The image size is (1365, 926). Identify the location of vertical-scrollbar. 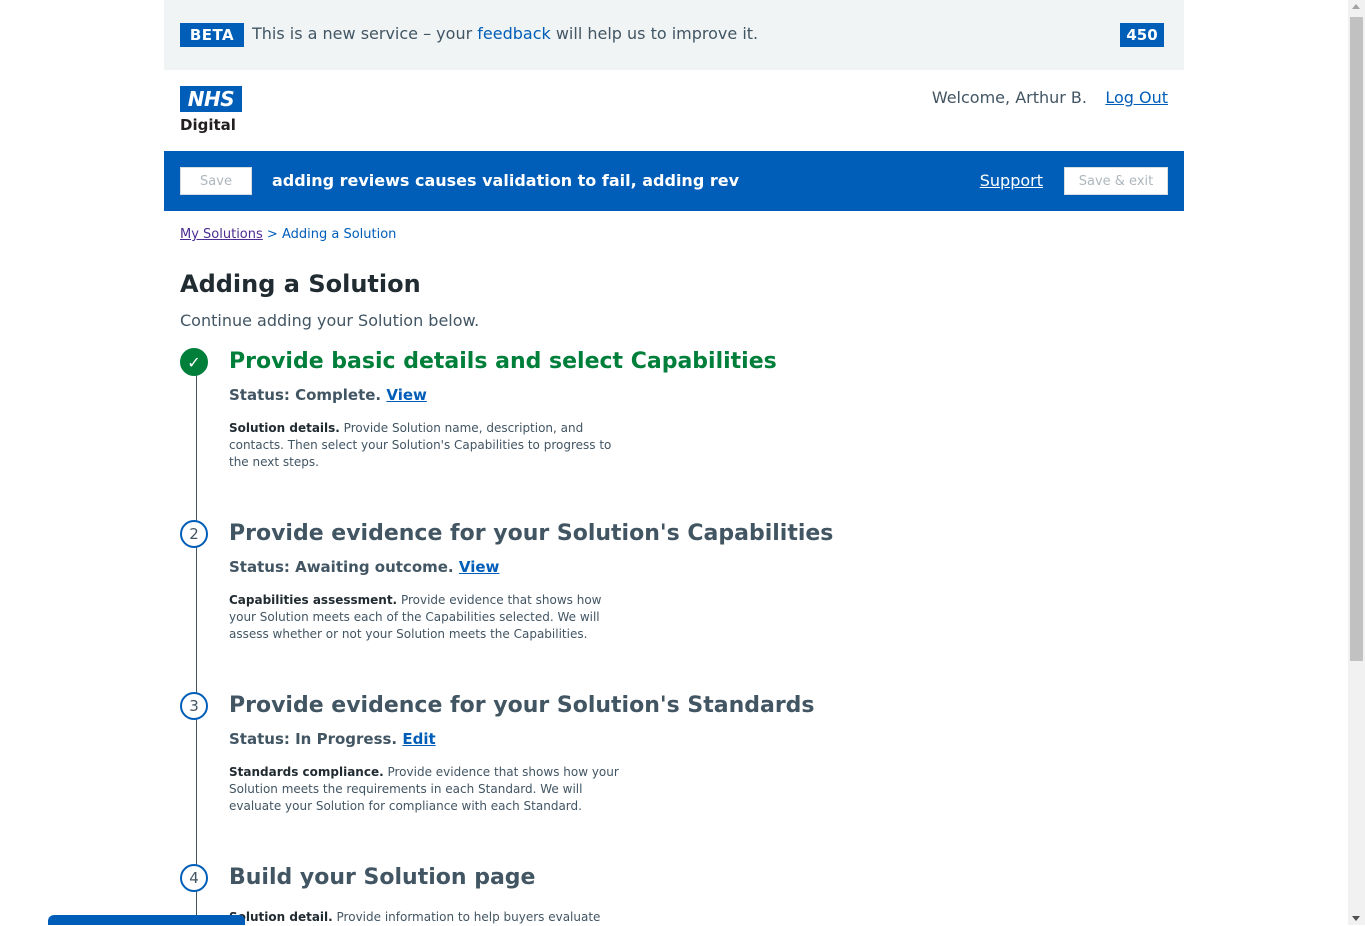
(1356, 462).